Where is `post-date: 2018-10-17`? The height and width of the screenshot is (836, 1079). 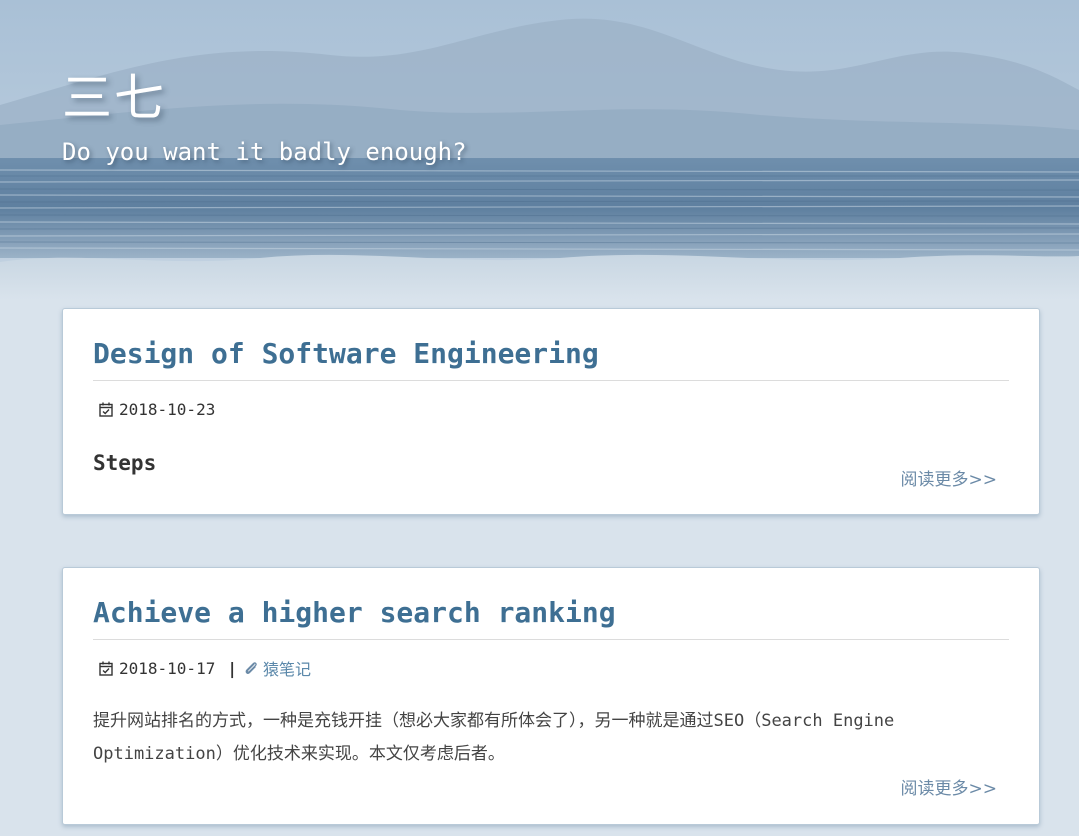 post-date: 2018-10-17 is located at coordinates (167, 668).